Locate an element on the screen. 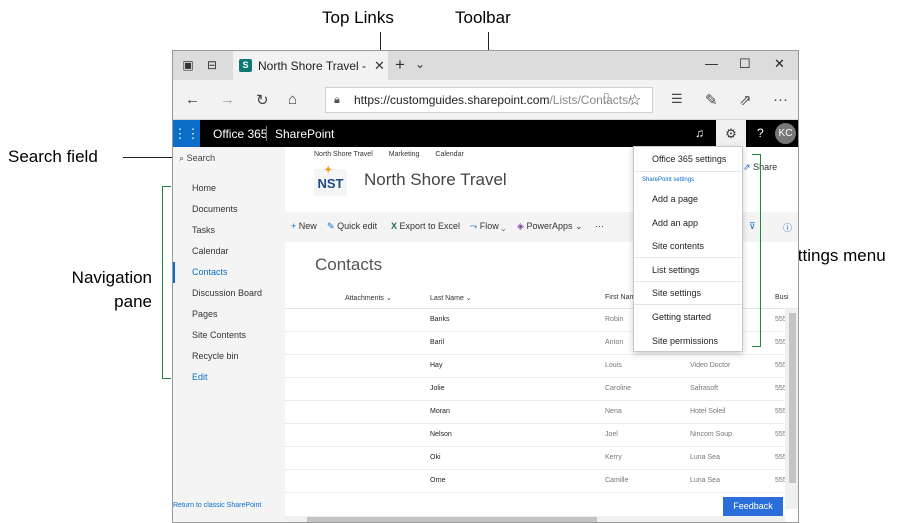 The image size is (912, 523). top-links-bar: North Shore Travel Marketing Calendar is located at coordinates (396, 154).